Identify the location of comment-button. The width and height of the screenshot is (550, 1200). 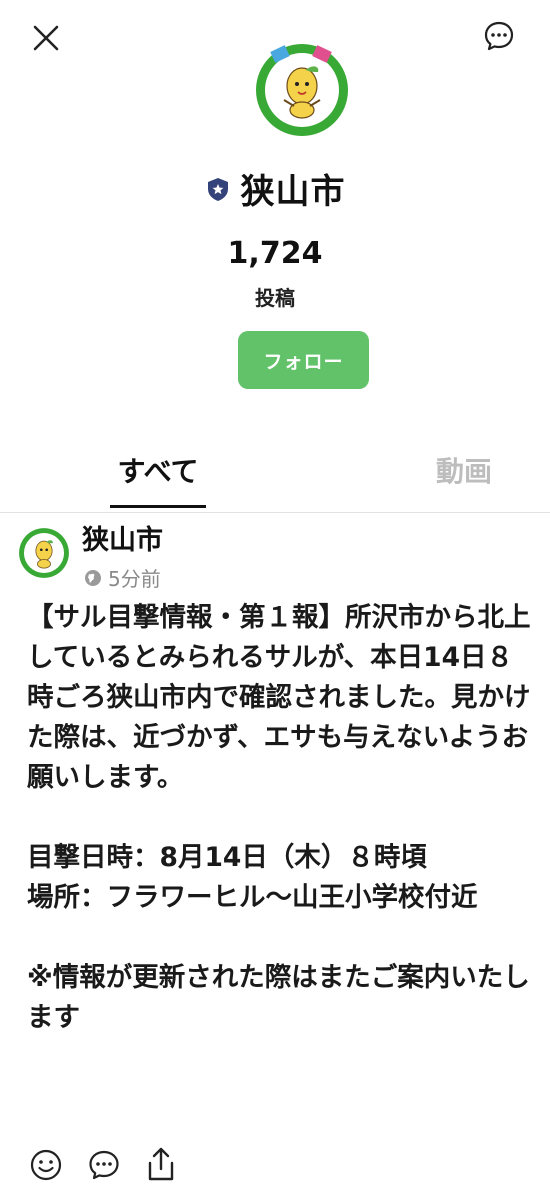
(104, 1165).